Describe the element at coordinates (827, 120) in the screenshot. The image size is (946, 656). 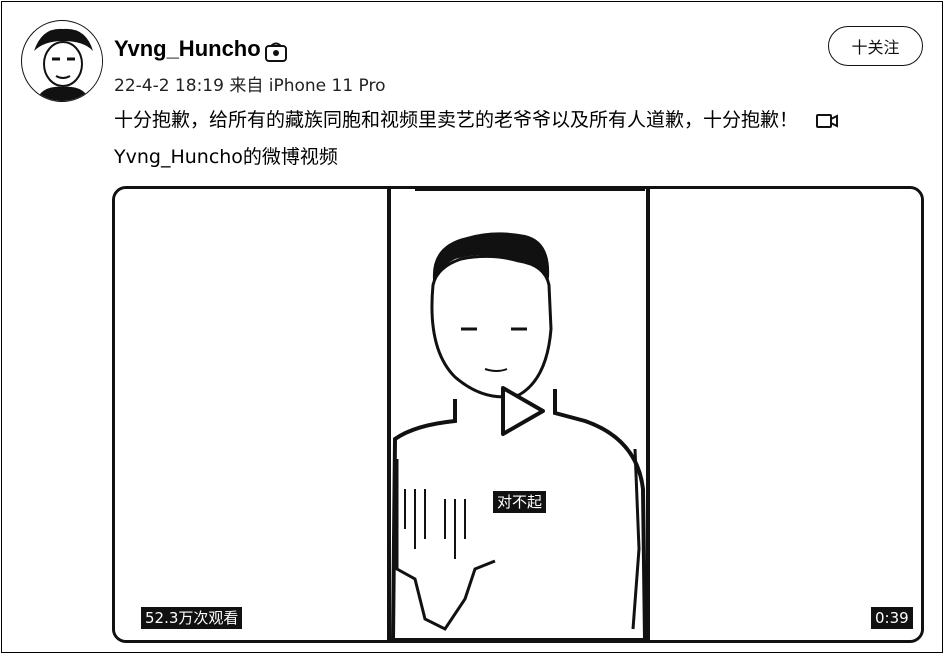
I see `video-camera-icon` at that location.